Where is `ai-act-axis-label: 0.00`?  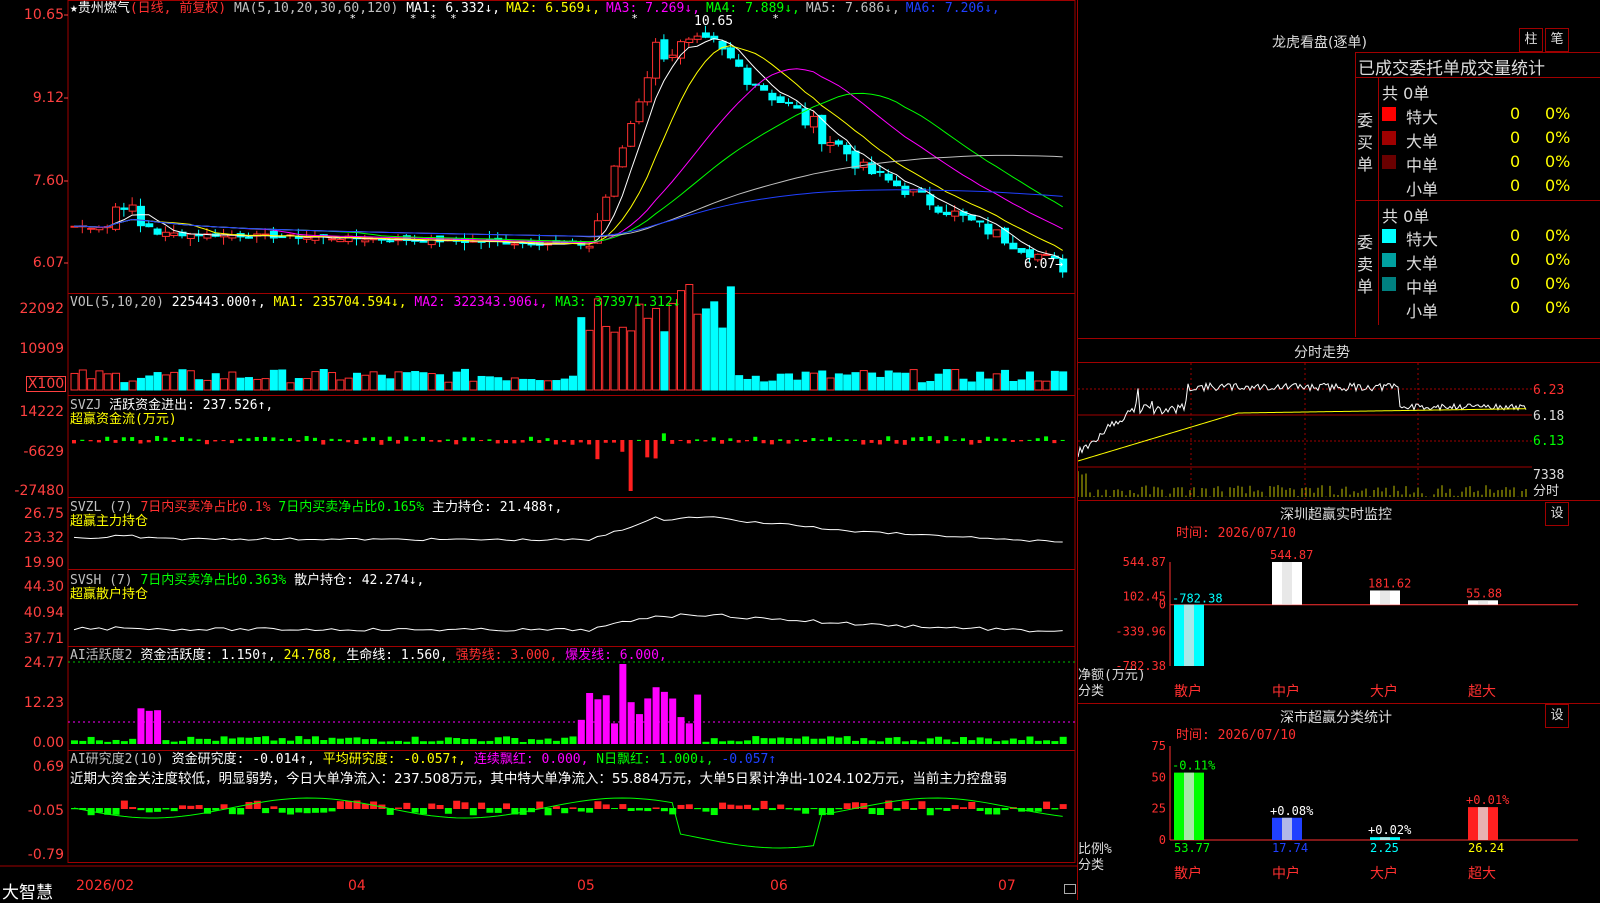 ai-act-axis-label: 0.00 is located at coordinates (48, 743).